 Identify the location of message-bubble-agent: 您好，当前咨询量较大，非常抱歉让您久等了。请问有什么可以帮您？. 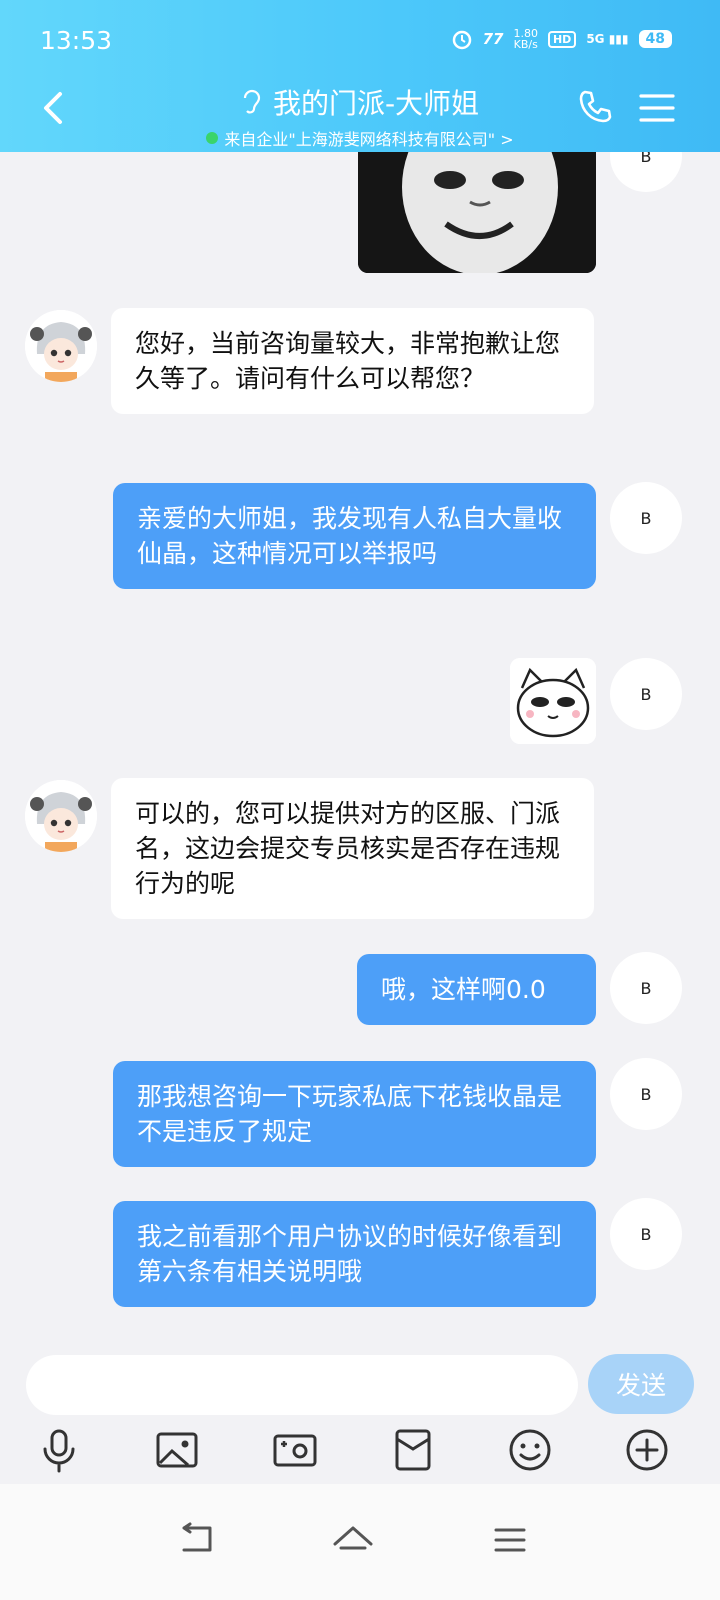
(352, 361).